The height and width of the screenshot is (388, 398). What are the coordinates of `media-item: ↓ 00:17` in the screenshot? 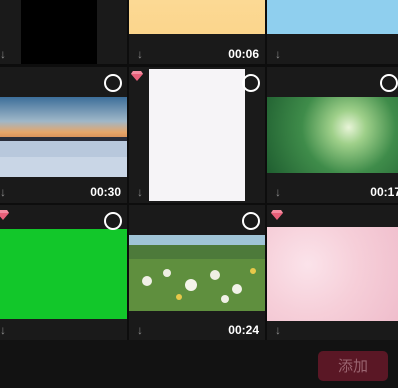 It's located at (332, 135).